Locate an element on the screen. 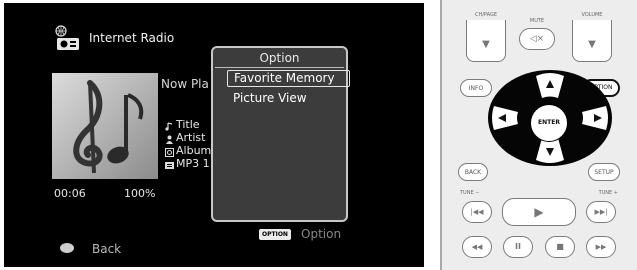  meta-album: Album is located at coordinates (194, 150).